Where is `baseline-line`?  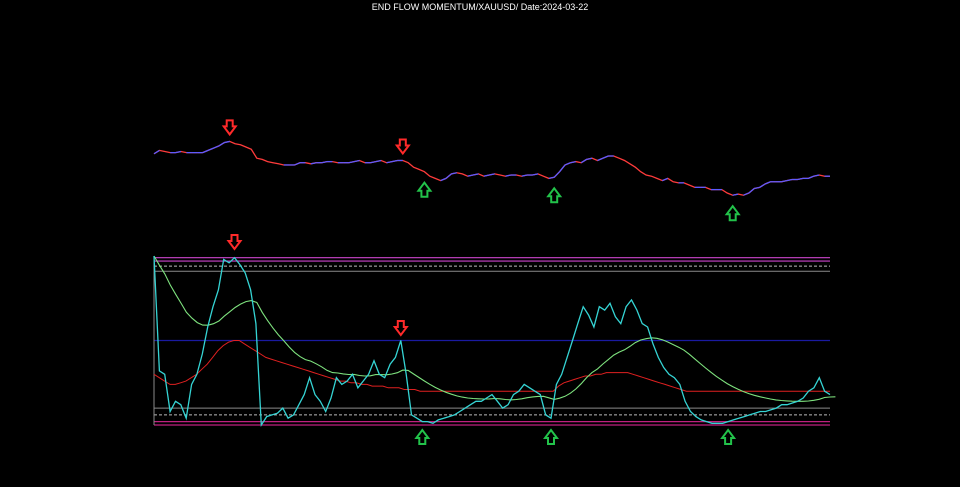
baseline-line is located at coordinates (491, 366).